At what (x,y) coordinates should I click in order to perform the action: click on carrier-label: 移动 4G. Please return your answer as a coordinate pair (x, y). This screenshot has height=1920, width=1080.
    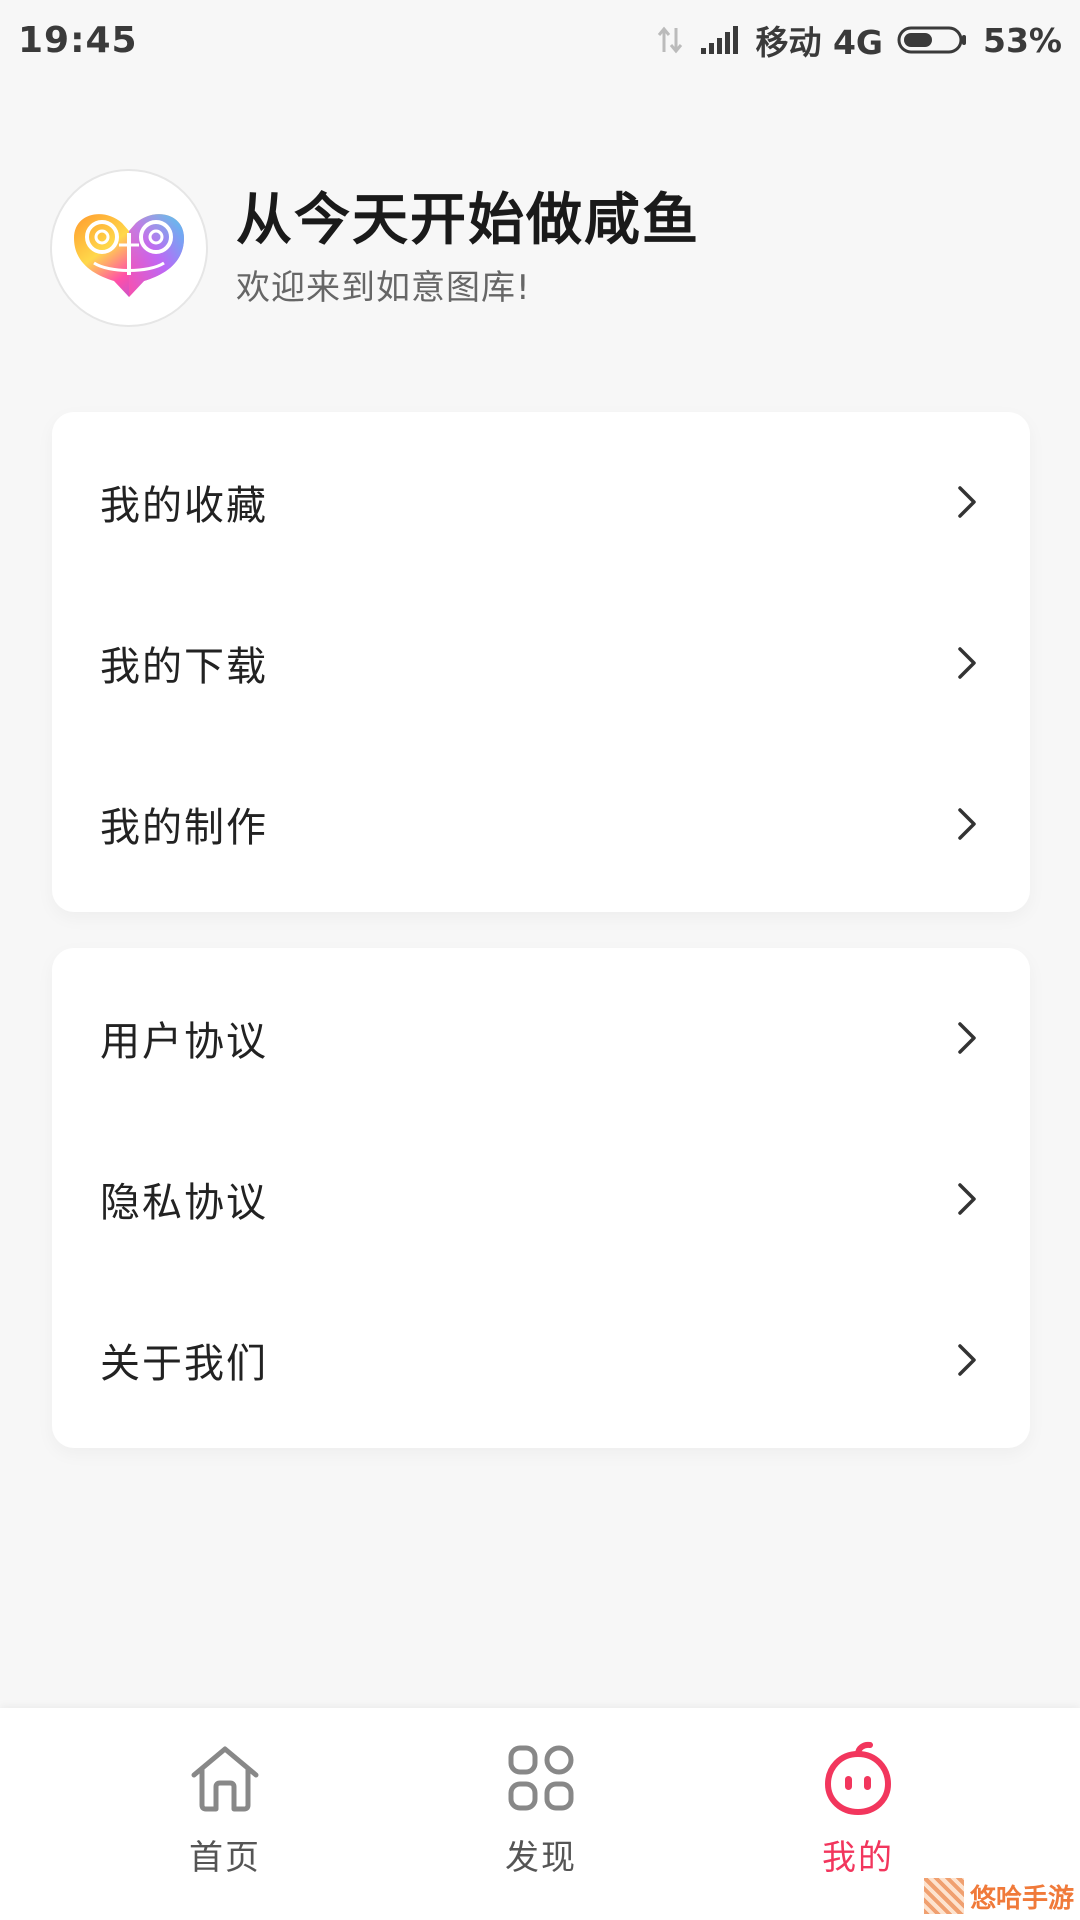
    Looking at the image, I should click on (819, 42).